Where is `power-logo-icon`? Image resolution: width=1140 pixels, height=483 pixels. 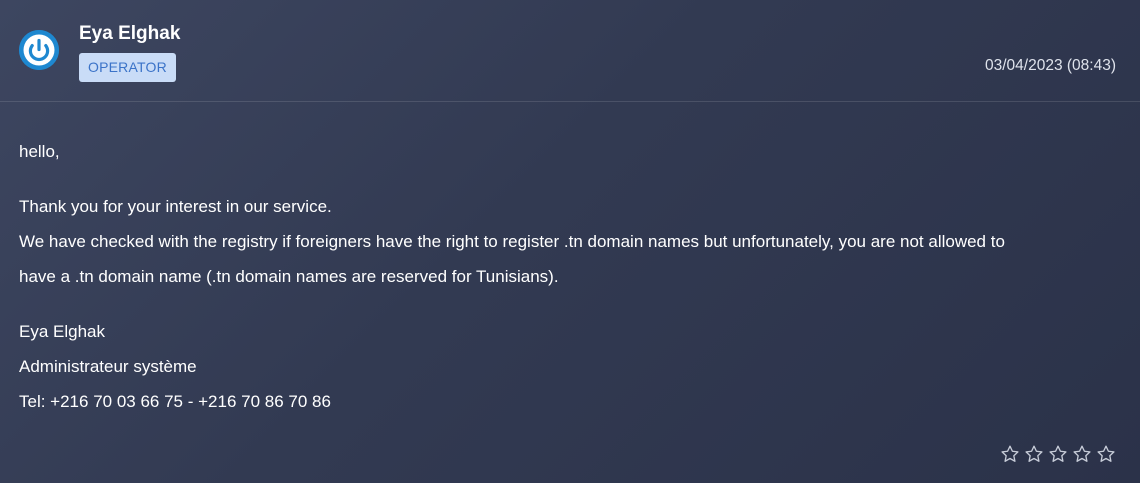
power-logo-icon is located at coordinates (39, 50).